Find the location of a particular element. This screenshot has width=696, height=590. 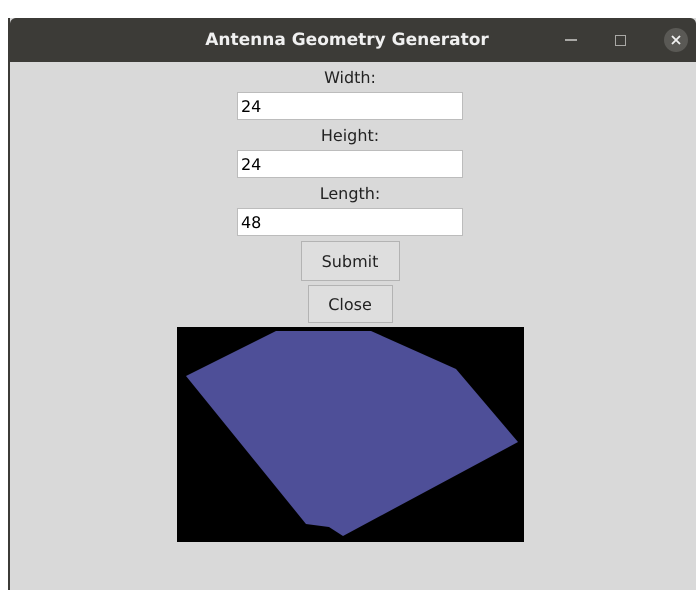

minimize-icon is located at coordinates (571, 40).